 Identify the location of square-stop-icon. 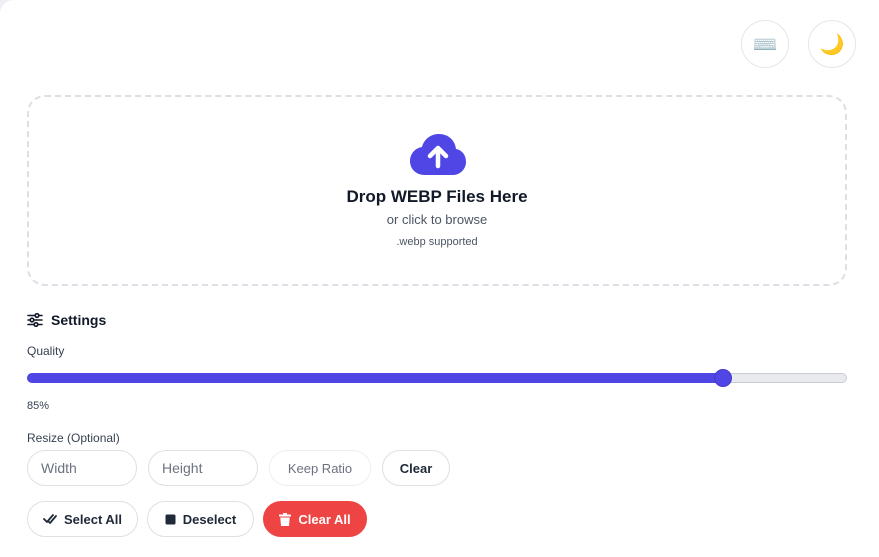
(170, 519).